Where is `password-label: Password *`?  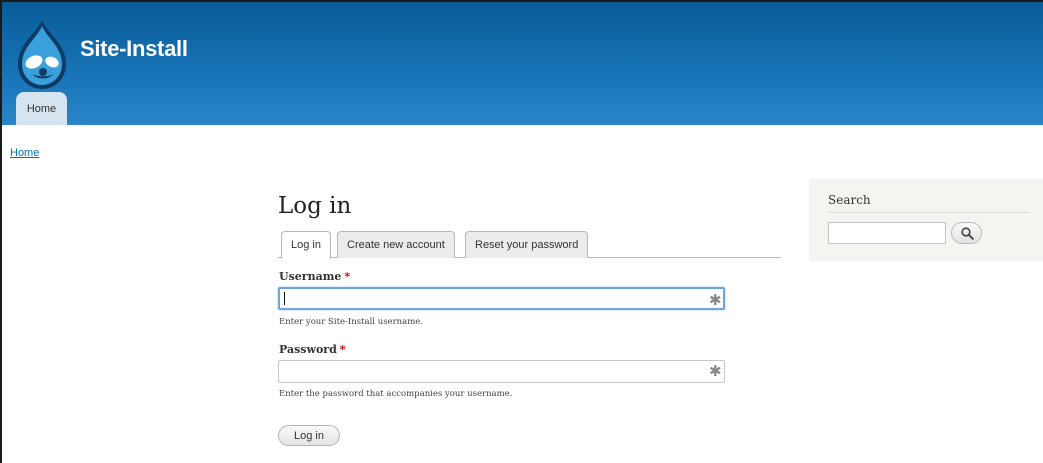
password-label: Password * is located at coordinates (312, 349).